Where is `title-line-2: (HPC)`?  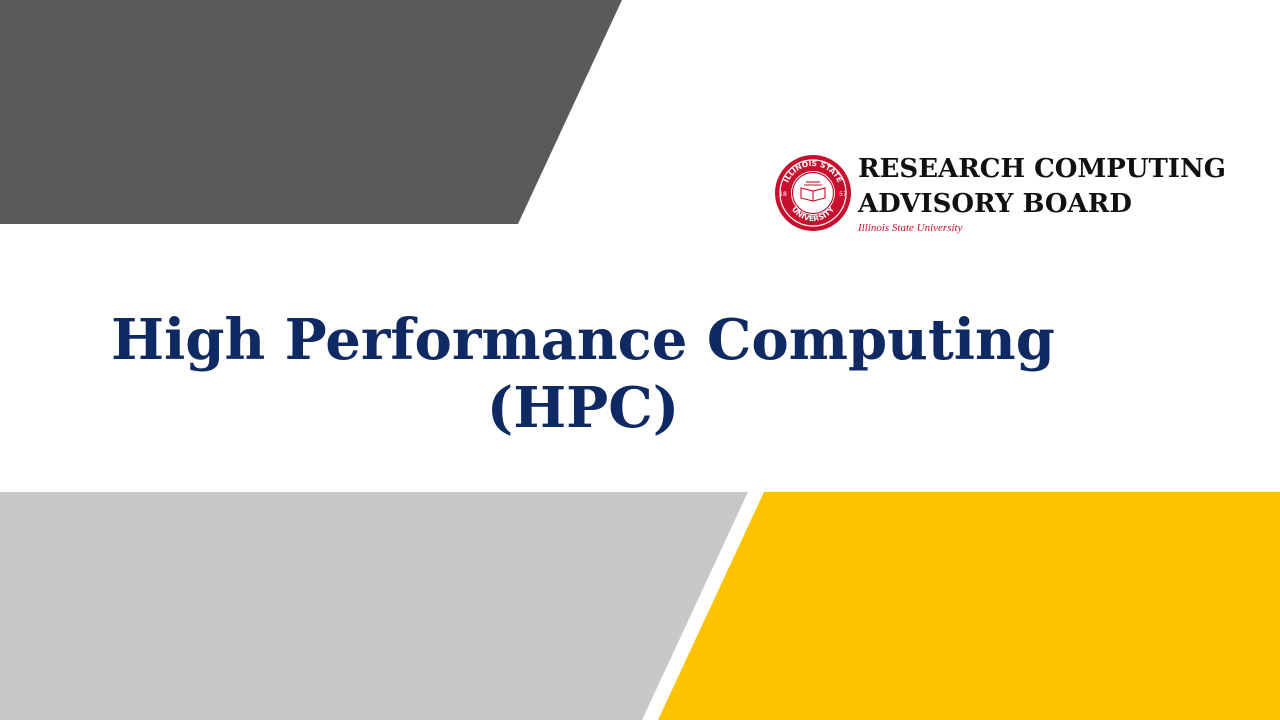
title-line-2: (HPC) is located at coordinates (583, 408).